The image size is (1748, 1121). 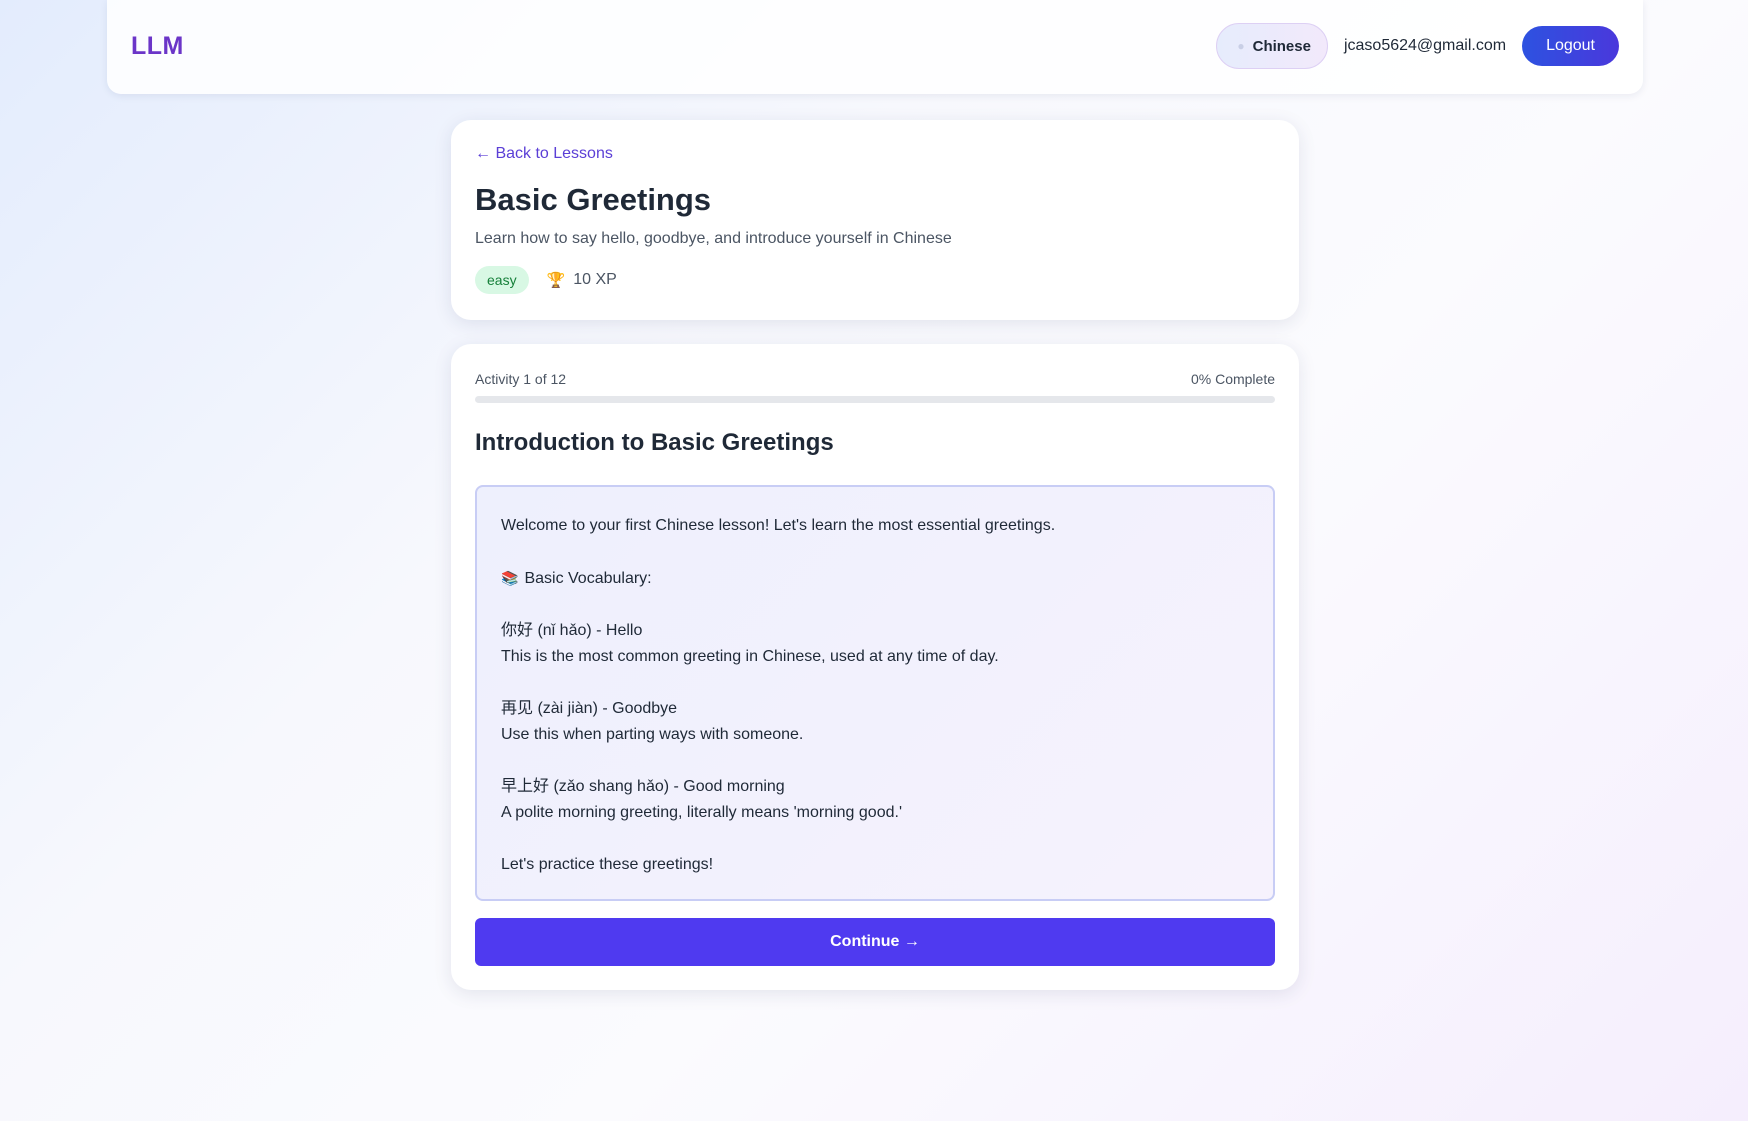 What do you see at coordinates (510, 578) in the screenshot?
I see `books-icon: 📚` at bounding box center [510, 578].